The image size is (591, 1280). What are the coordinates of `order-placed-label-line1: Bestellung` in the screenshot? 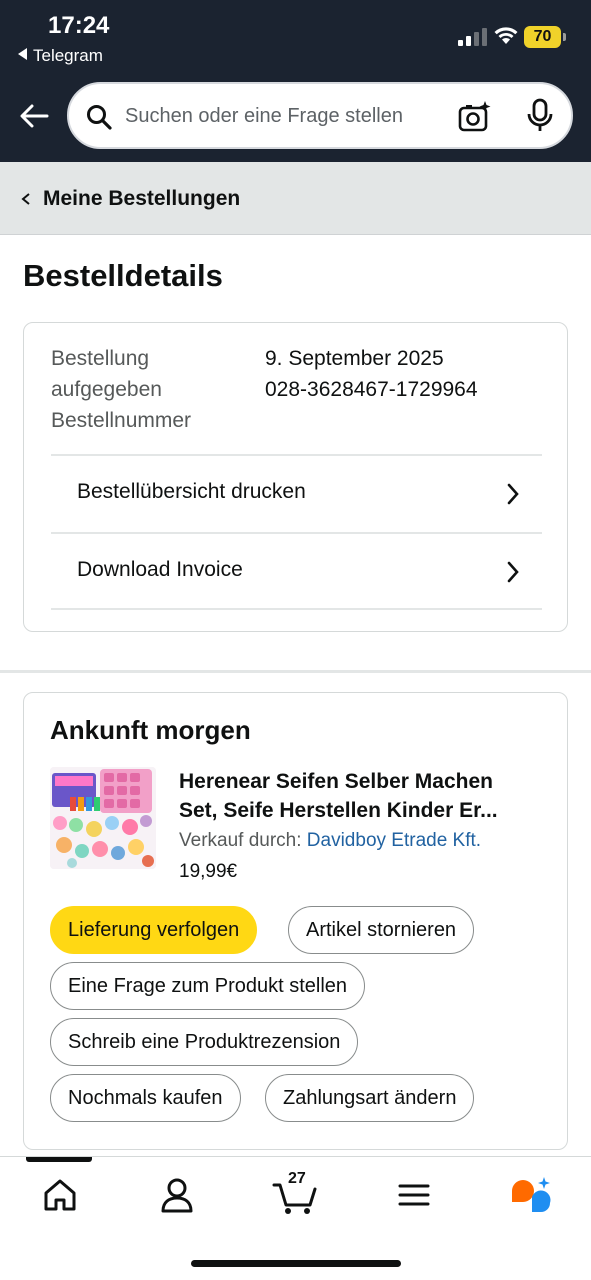 It's located at (100, 358).